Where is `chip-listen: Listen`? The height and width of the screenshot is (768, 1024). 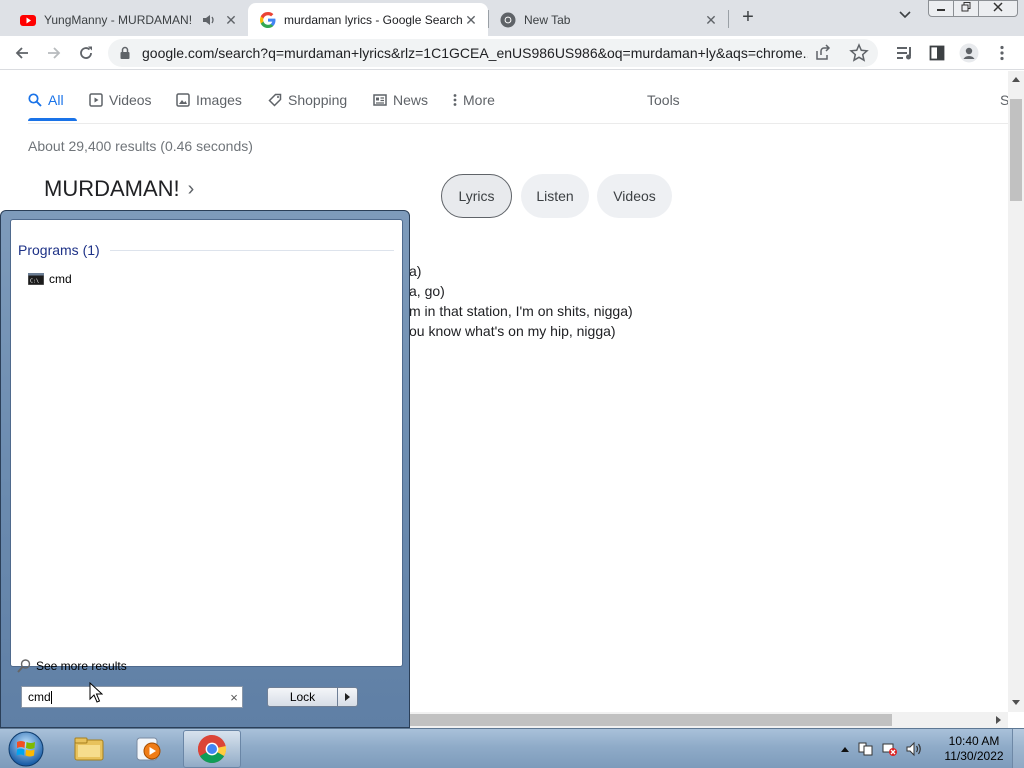 chip-listen: Listen is located at coordinates (555, 196).